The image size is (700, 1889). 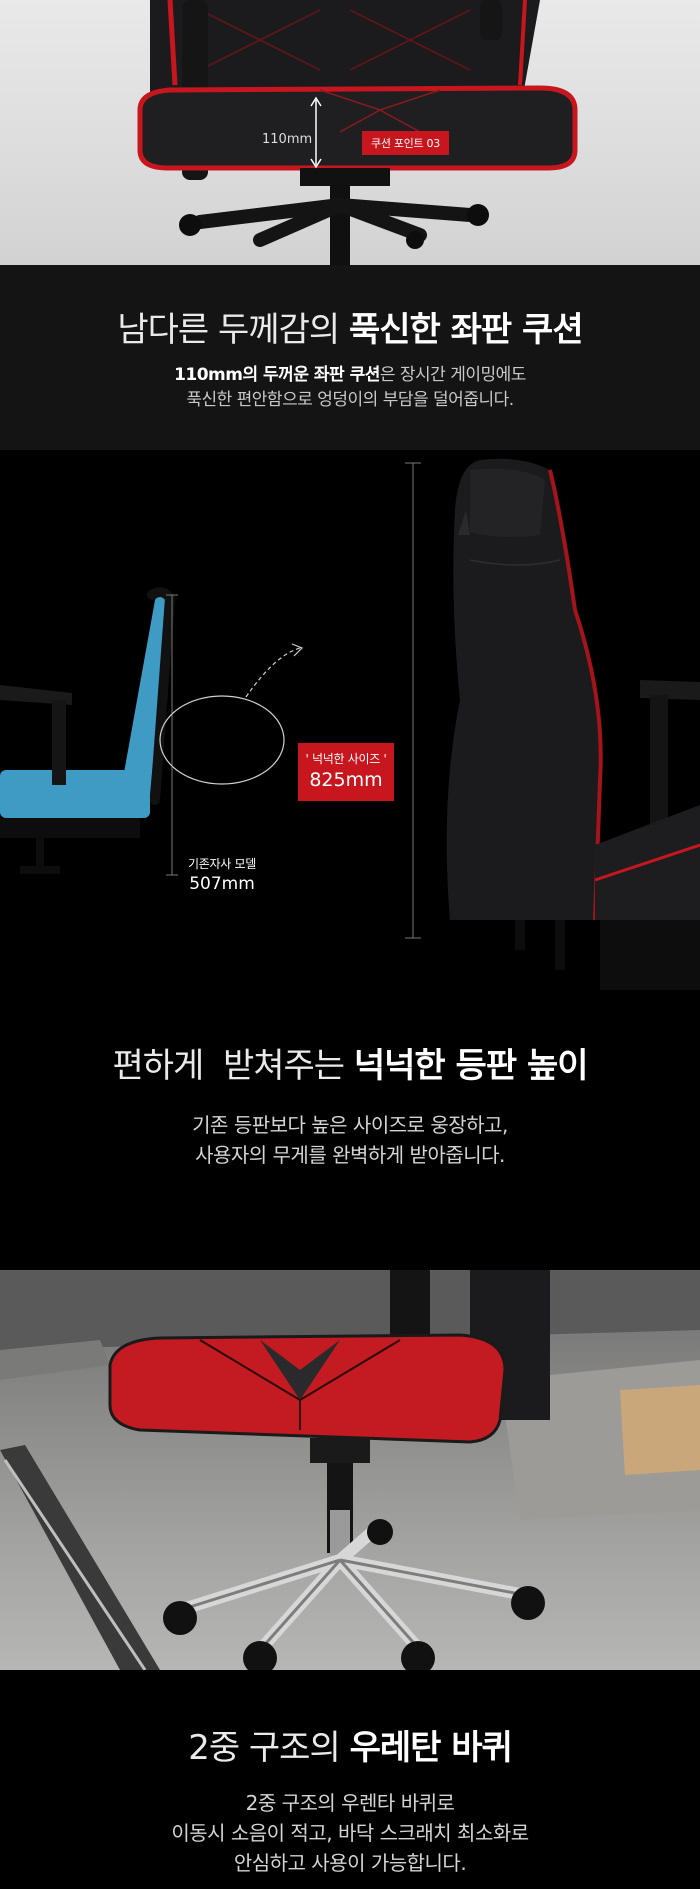 What do you see at coordinates (471, 1066) in the screenshot?
I see `backrest-headline-bold: 넉넉한 등판 높이` at bounding box center [471, 1066].